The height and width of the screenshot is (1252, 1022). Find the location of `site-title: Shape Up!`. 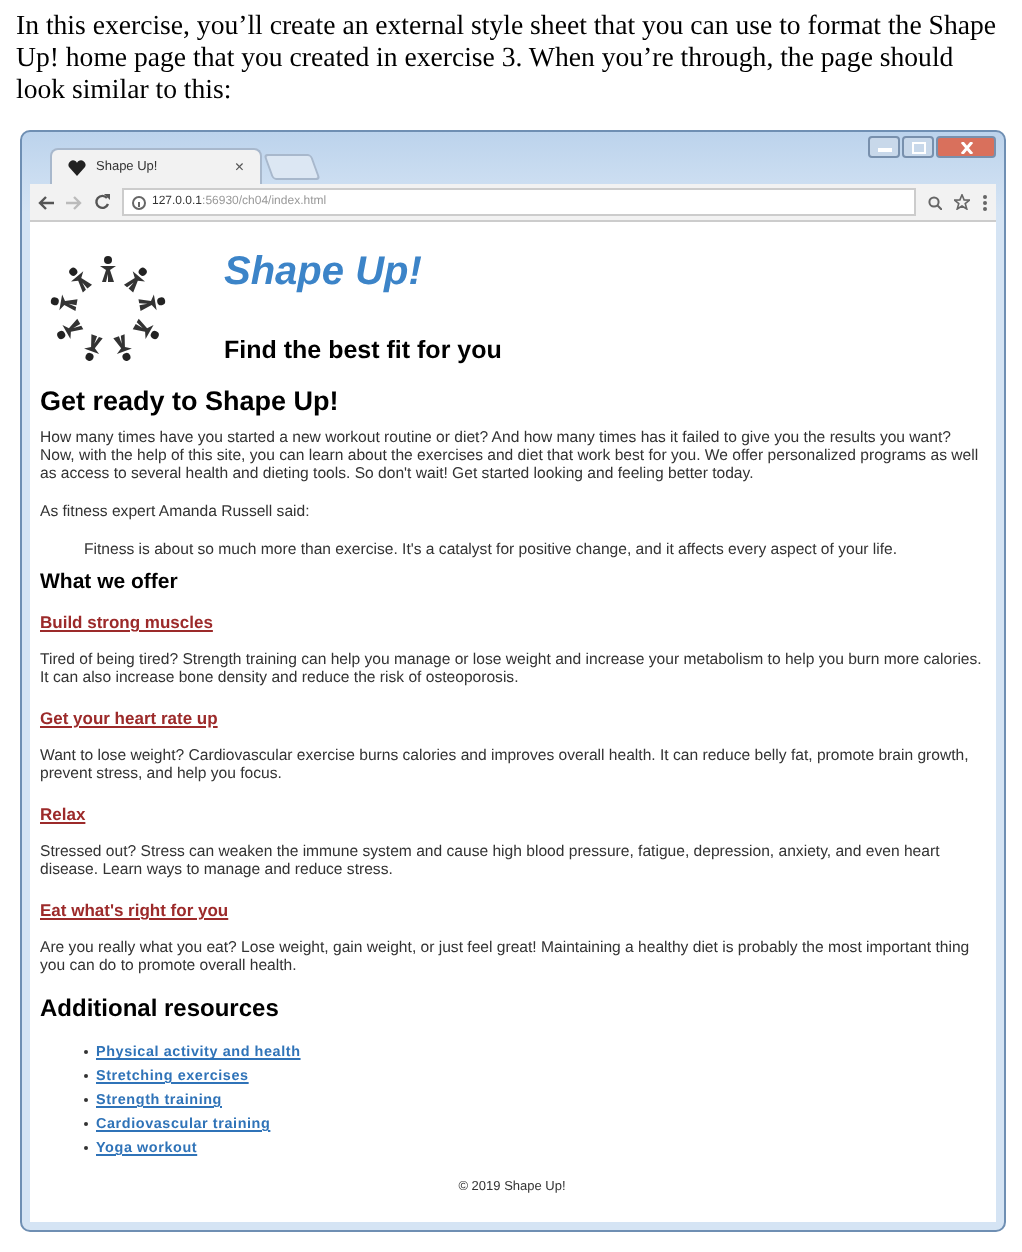

site-title: Shape Up! is located at coordinates (324, 273).